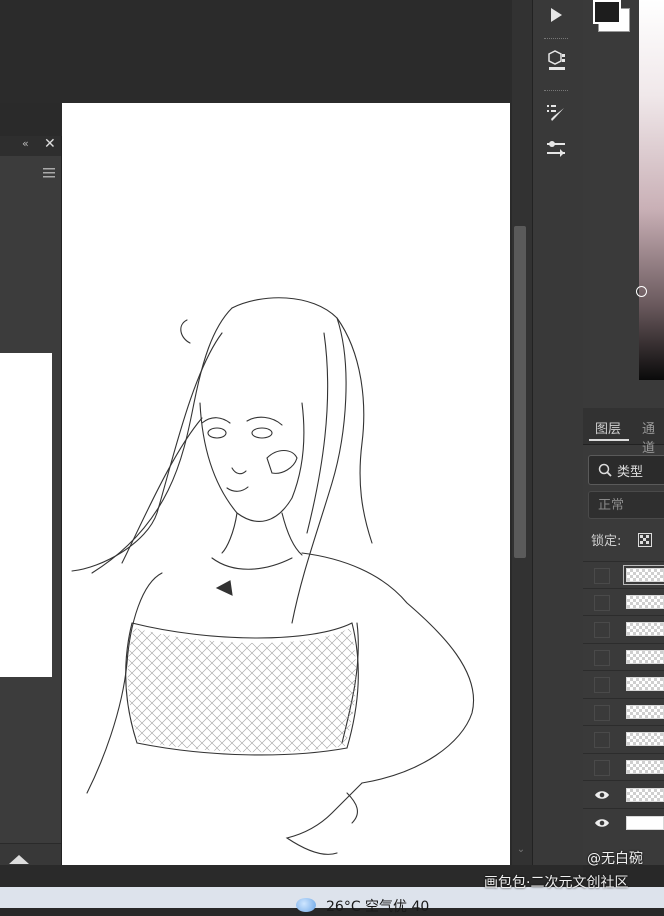 The height and width of the screenshot is (916, 664). I want to click on double-chevron-left-icon: «, so click(25, 143).